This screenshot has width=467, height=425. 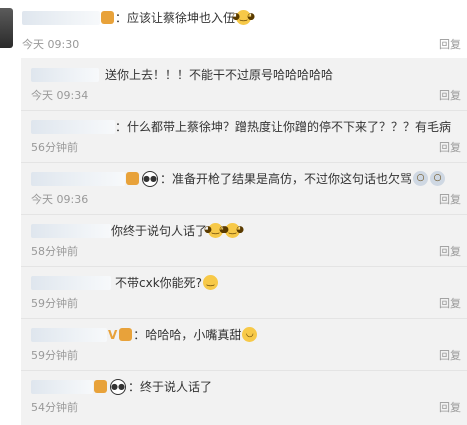 I want to click on grin-emoji-icon: ‿, so click(x=211, y=282).